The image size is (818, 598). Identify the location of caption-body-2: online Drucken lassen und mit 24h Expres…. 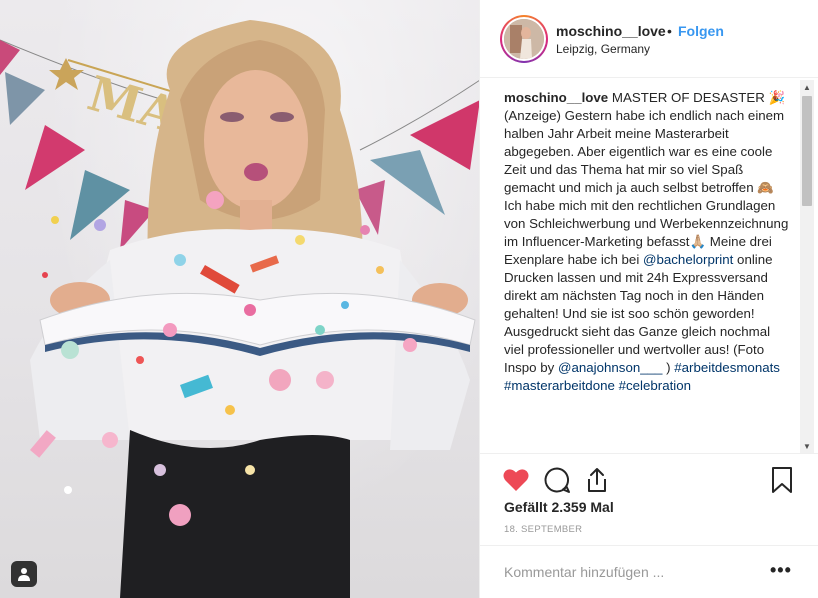
(638, 313).